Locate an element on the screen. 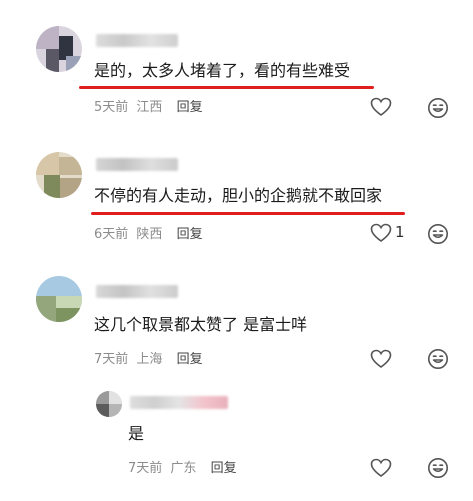 The width and height of the screenshot is (473, 501). comment-meta: 7天前 上海 回复 is located at coordinates (148, 360).